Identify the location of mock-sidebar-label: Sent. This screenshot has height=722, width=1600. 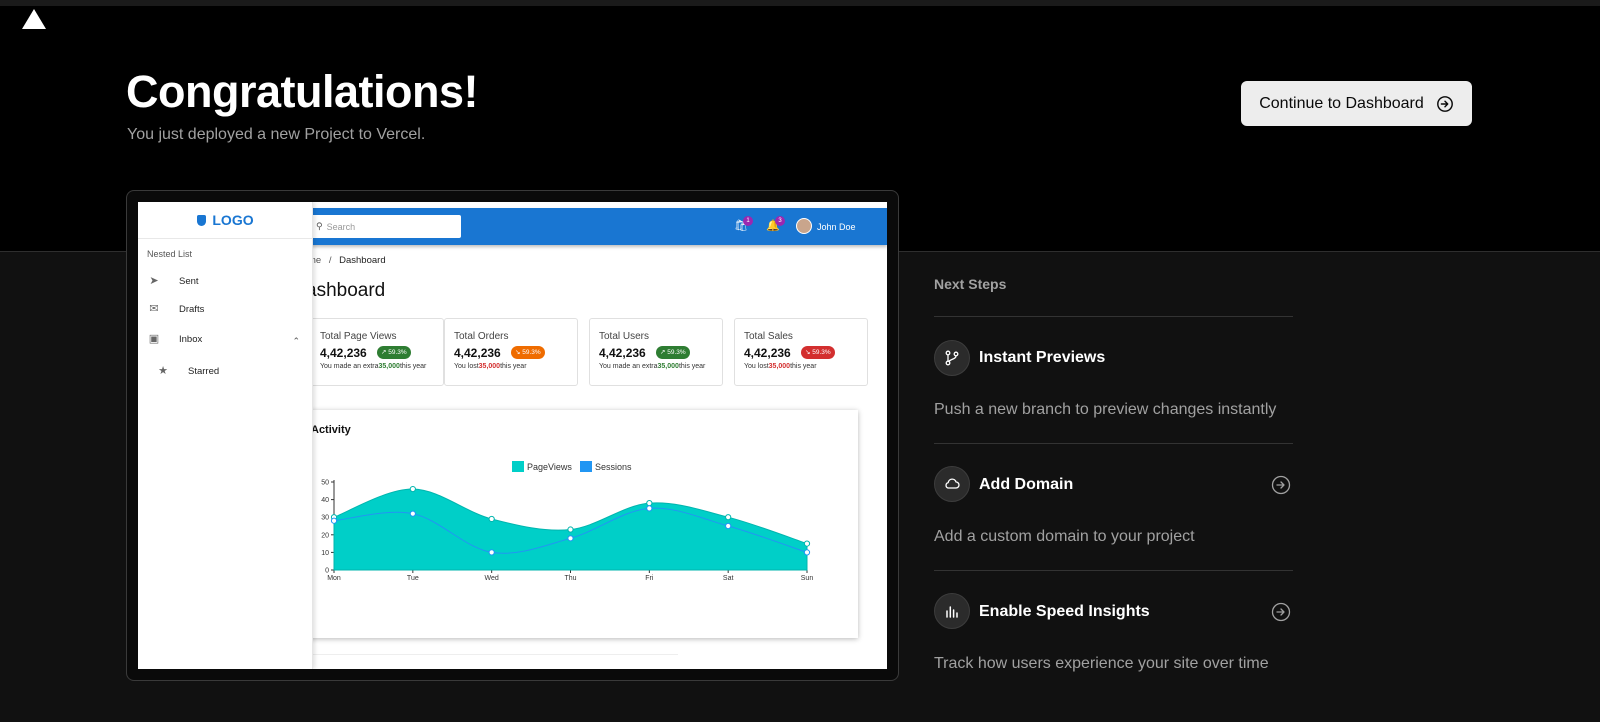
(189, 281).